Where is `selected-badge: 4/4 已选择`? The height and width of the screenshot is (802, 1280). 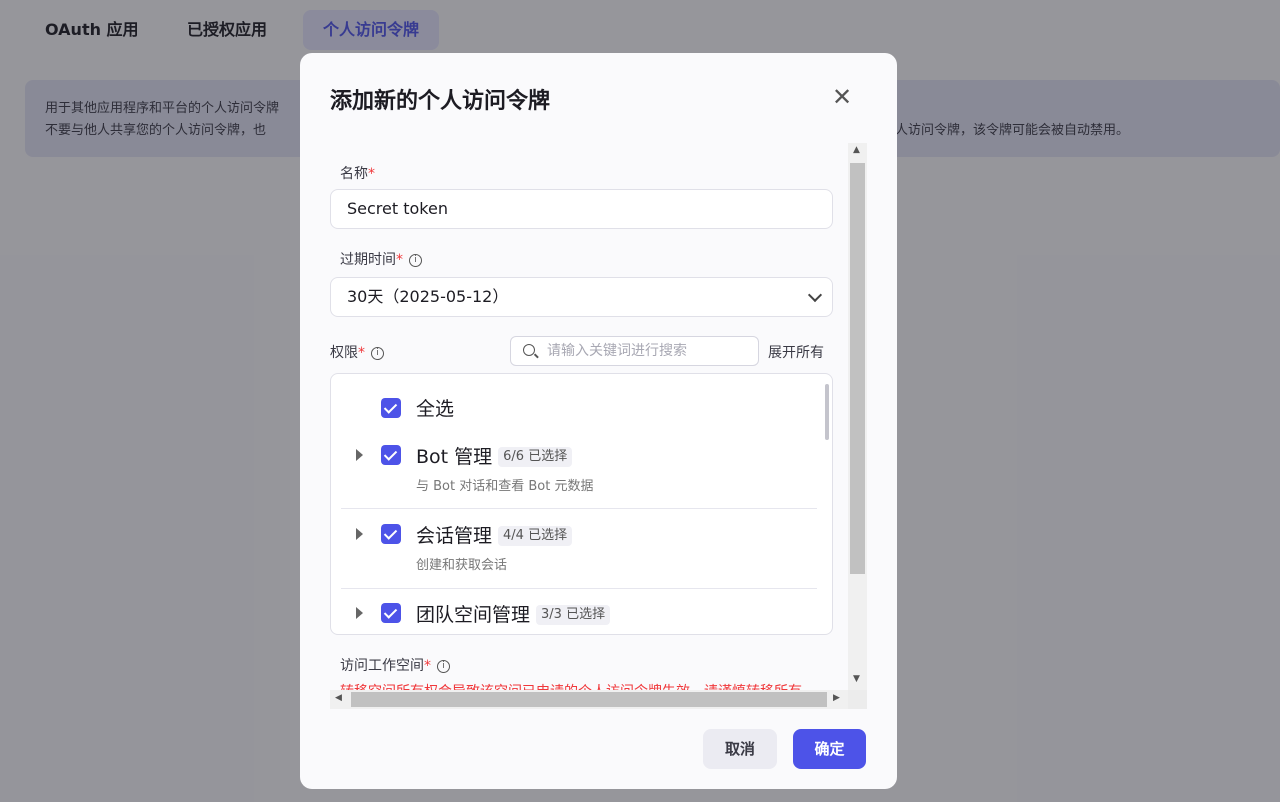
selected-badge: 4/4 已选择 is located at coordinates (535, 536).